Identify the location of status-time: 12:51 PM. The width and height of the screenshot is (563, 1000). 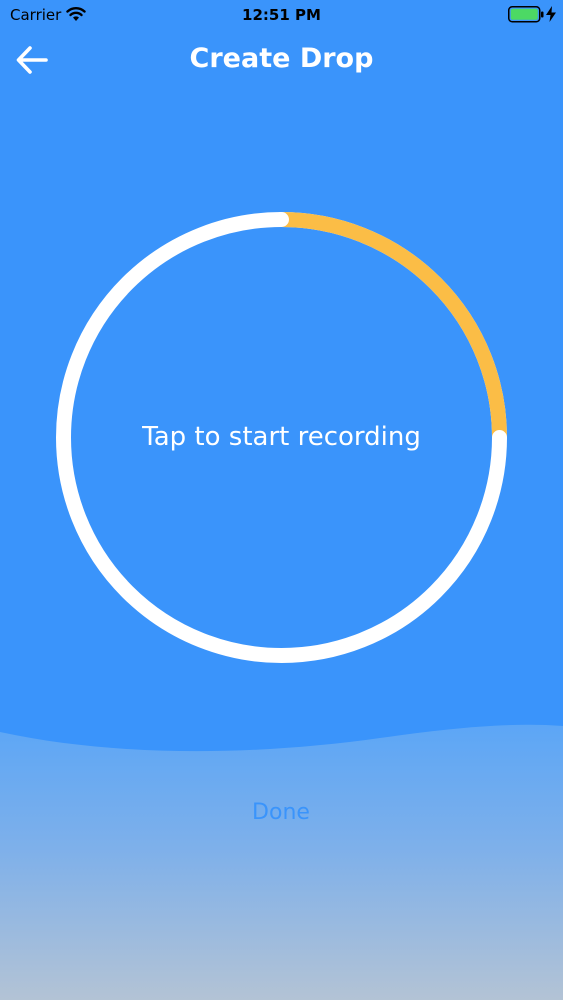
(281, 15).